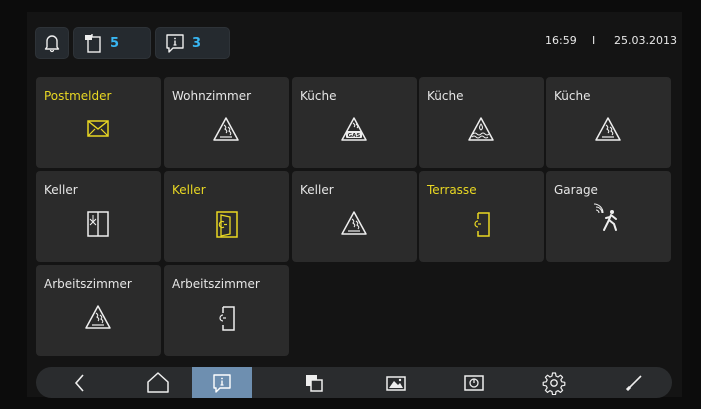  Describe the element at coordinates (175, 43) in the screenshot. I see `info-bubble-icon` at that location.